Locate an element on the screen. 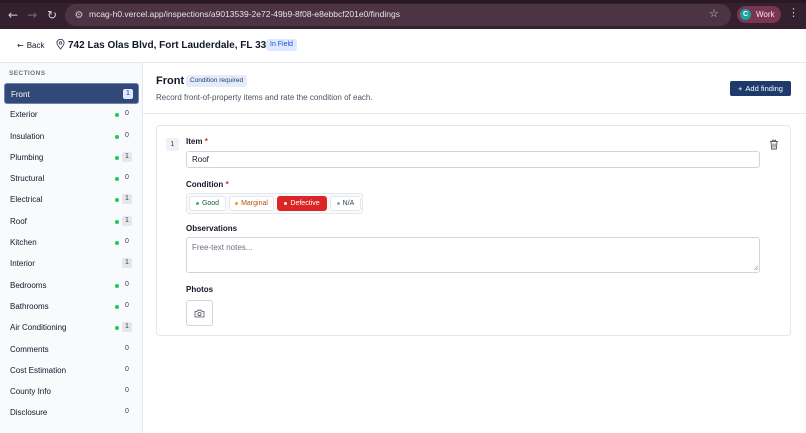  arrow-left-icon: ← is located at coordinates (20, 45).